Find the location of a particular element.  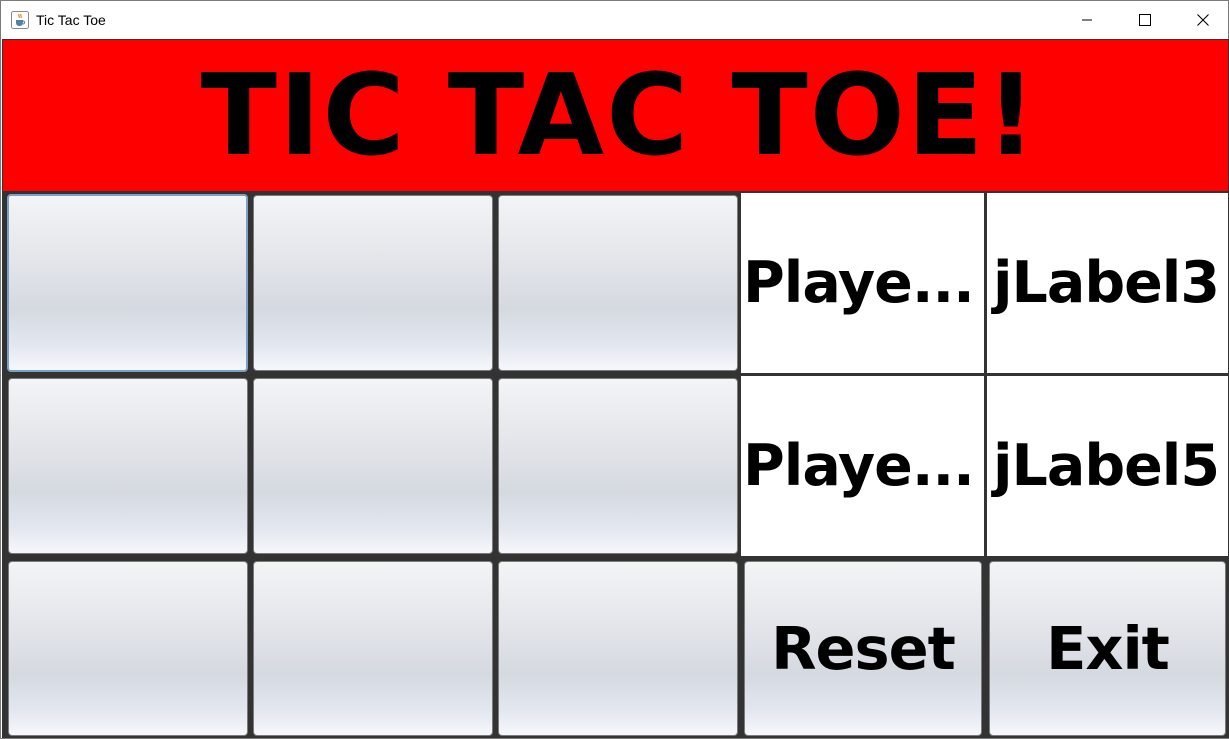

maximize-button is located at coordinates (1145, 20).